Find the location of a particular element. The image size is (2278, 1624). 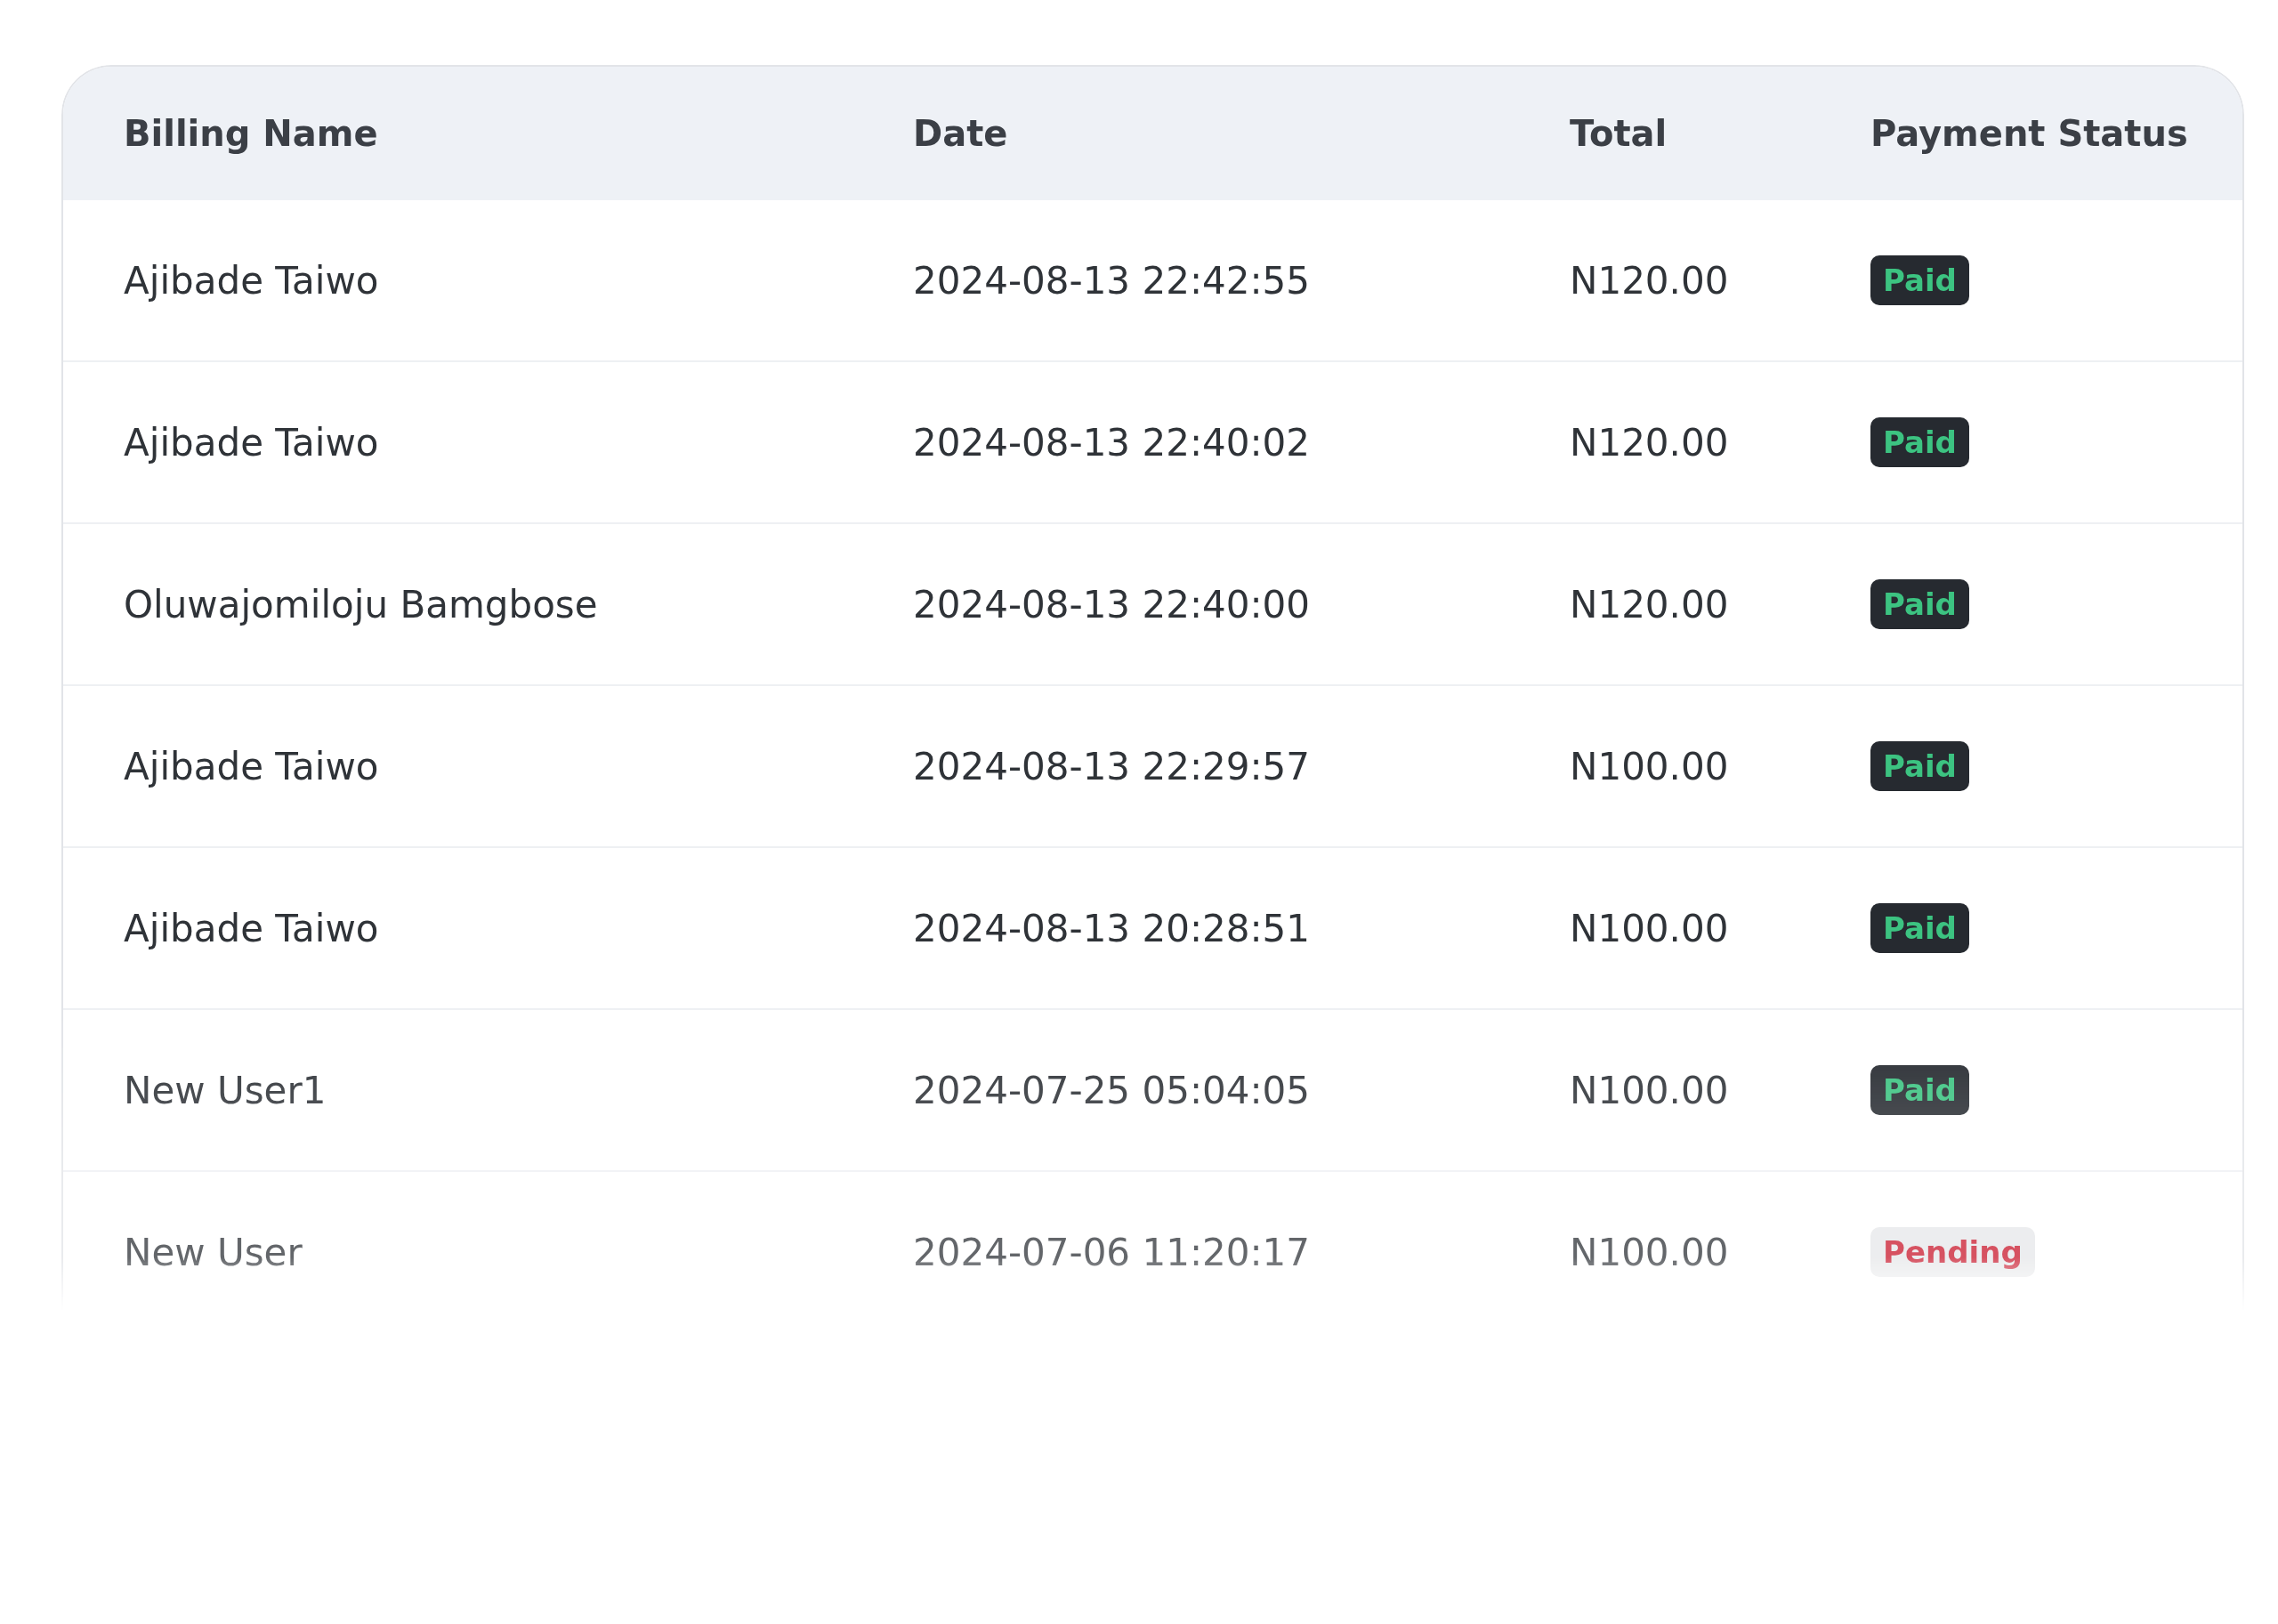

table-cell-text: New User is located at coordinates (213, 1252).